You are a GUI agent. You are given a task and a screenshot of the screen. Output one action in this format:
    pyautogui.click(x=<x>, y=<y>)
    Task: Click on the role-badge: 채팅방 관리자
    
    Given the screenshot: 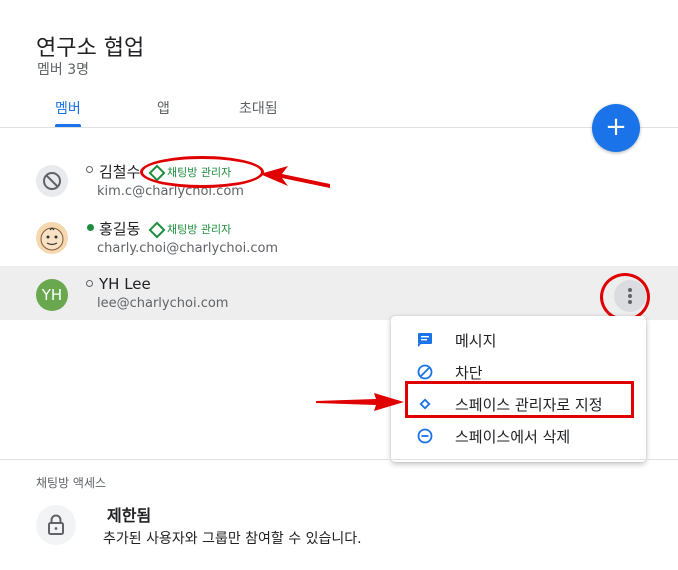 What is the action you would take?
    pyautogui.click(x=199, y=229)
    